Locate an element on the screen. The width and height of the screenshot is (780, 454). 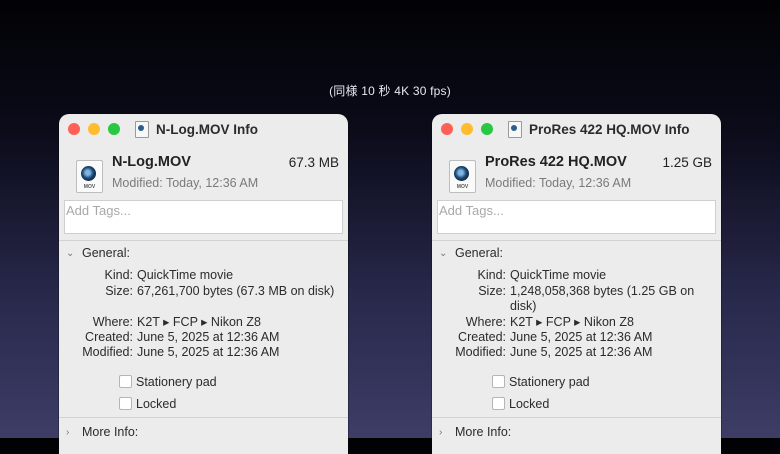
title-bar: ProRes 422 HQ.MOV Info is located at coordinates (576, 129).